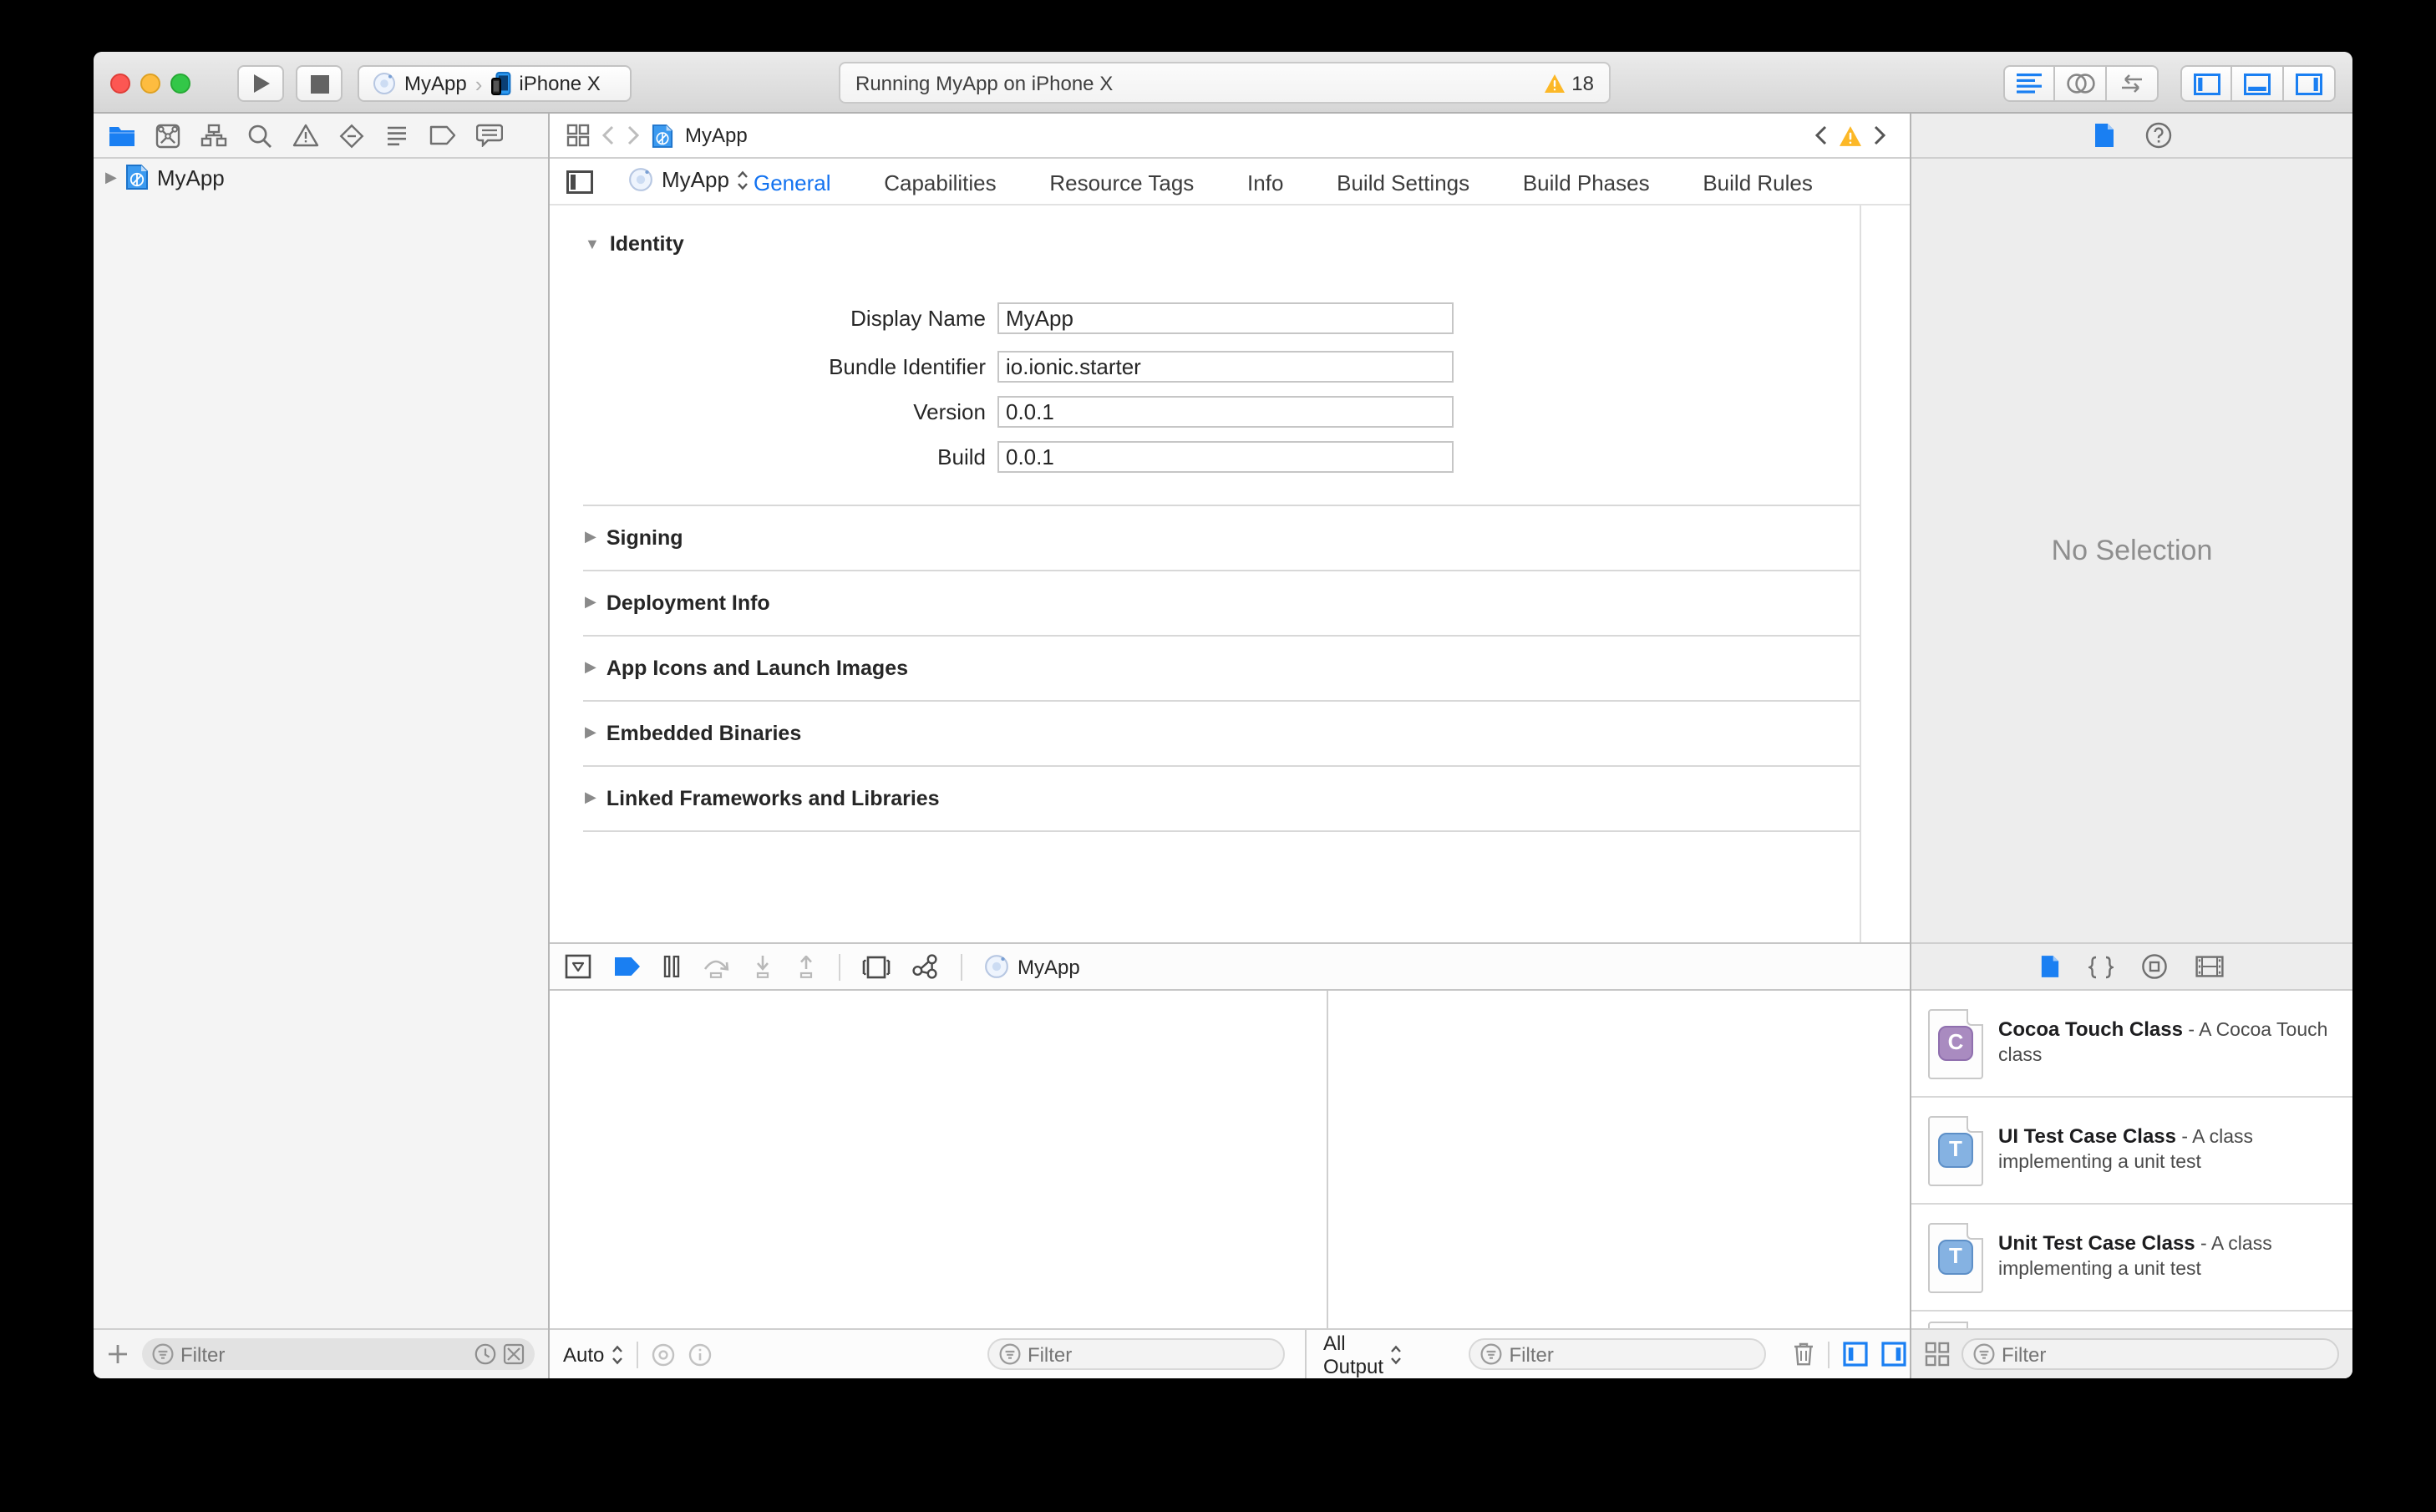 This screenshot has width=2436, height=1512. What do you see at coordinates (2206, 83) in the screenshot?
I see `toggle-navigator-button` at bounding box center [2206, 83].